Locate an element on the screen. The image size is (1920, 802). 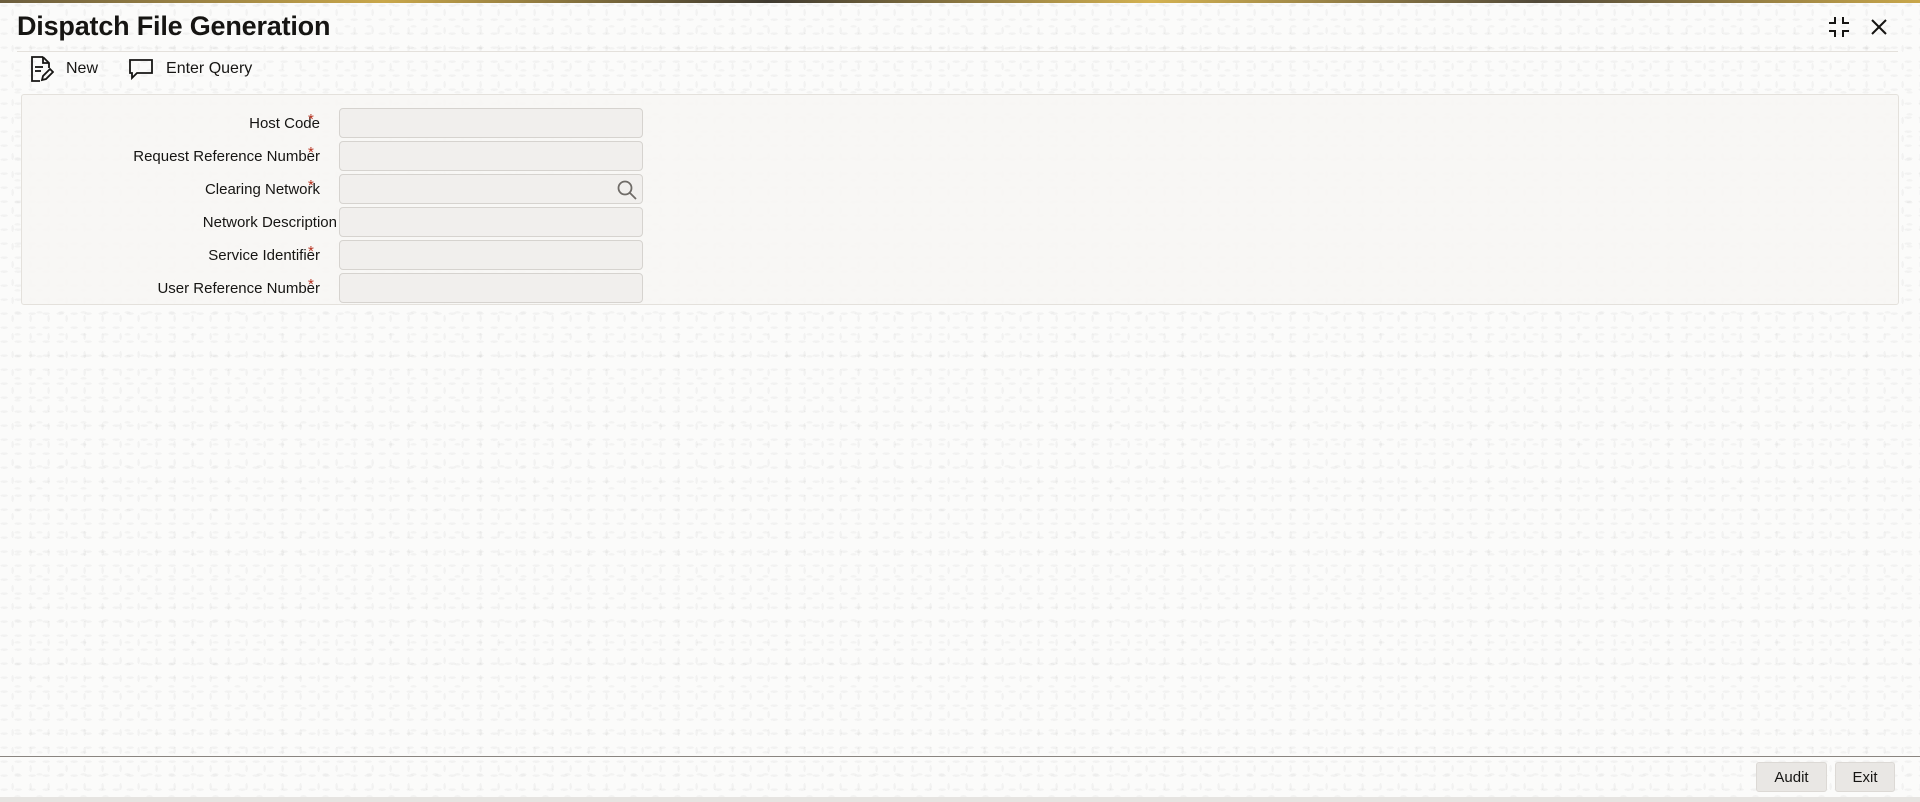
document-edit-icon is located at coordinates (42, 69).